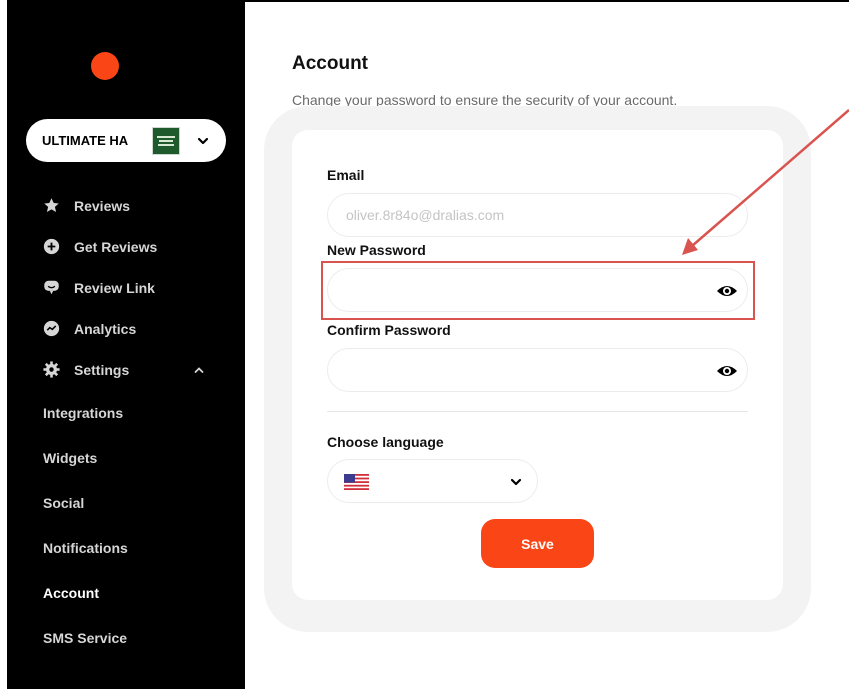 The height and width of the screenshot is (689, 849). What do you see at coordinates (356, 482) in the screenshot?
I see `us-flag-icon` at bounding box center [356, 482].